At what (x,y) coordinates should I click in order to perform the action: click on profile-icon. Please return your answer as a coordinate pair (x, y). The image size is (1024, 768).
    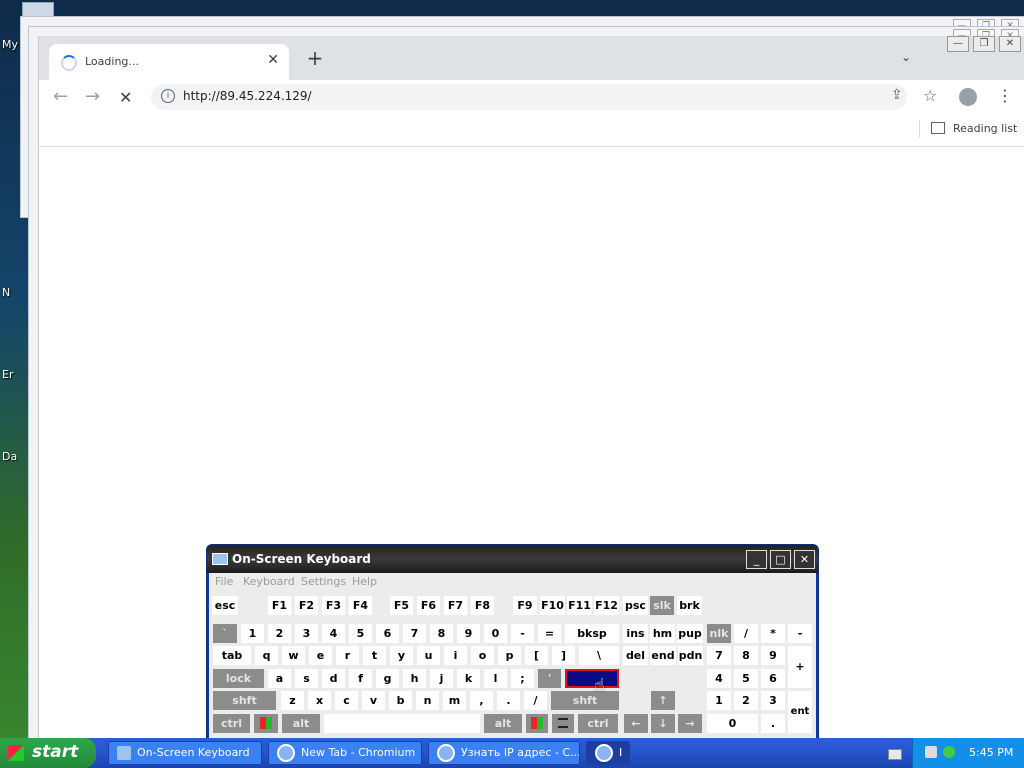
    Looking at the image, I should click on (968, 97).